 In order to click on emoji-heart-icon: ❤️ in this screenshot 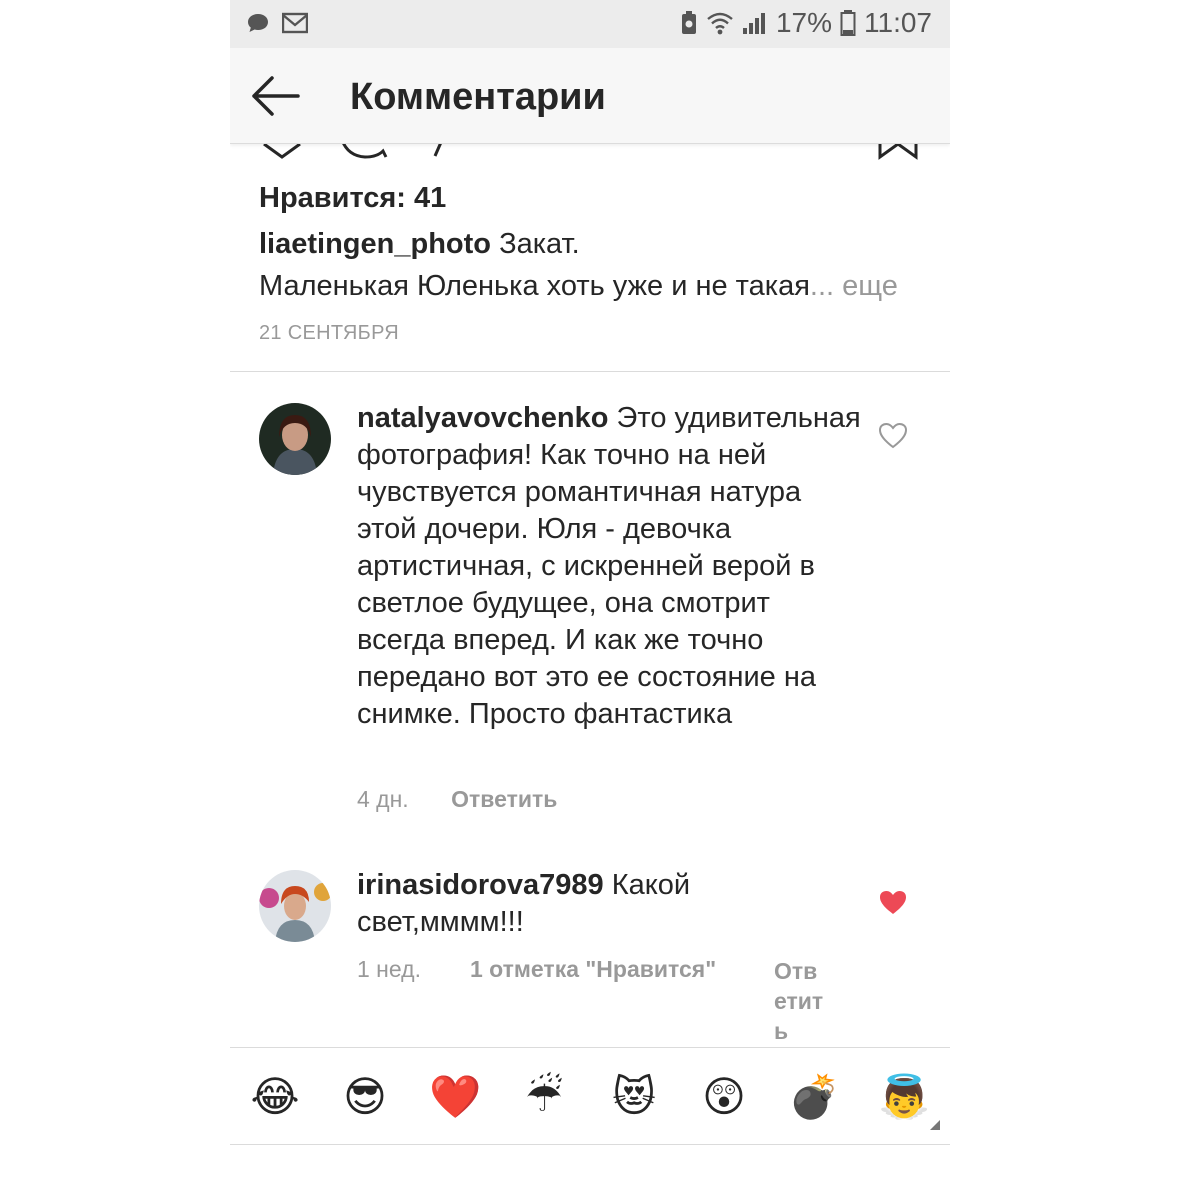, I will do `click(455, 1097)`.